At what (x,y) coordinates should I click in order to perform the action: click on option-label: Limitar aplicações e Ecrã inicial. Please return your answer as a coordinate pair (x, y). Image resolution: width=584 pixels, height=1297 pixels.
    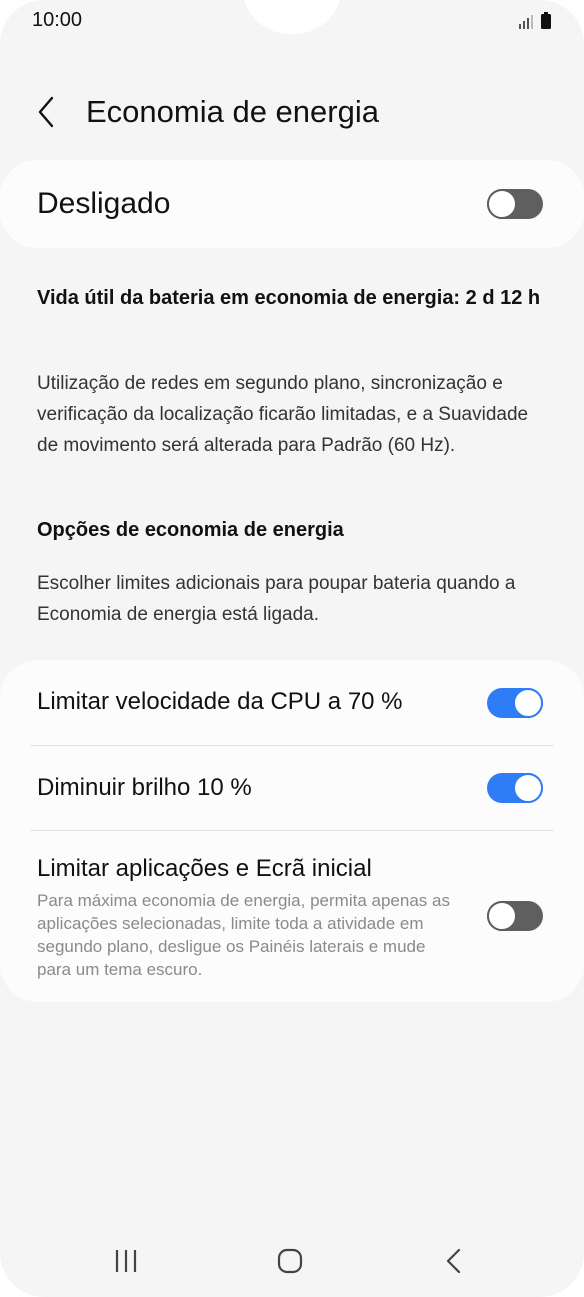
    Looking at the image, I should click on (204, 868).